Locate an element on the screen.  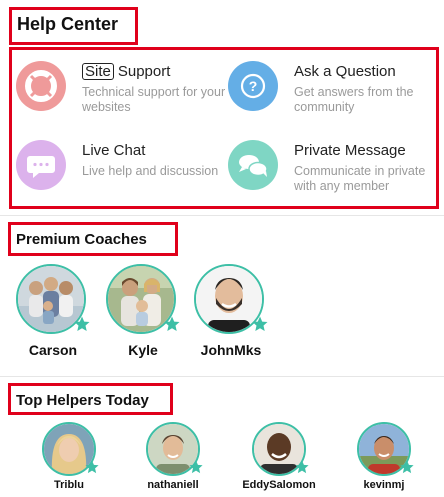
lifebuoy-icon is located at coordinates (41, 86).